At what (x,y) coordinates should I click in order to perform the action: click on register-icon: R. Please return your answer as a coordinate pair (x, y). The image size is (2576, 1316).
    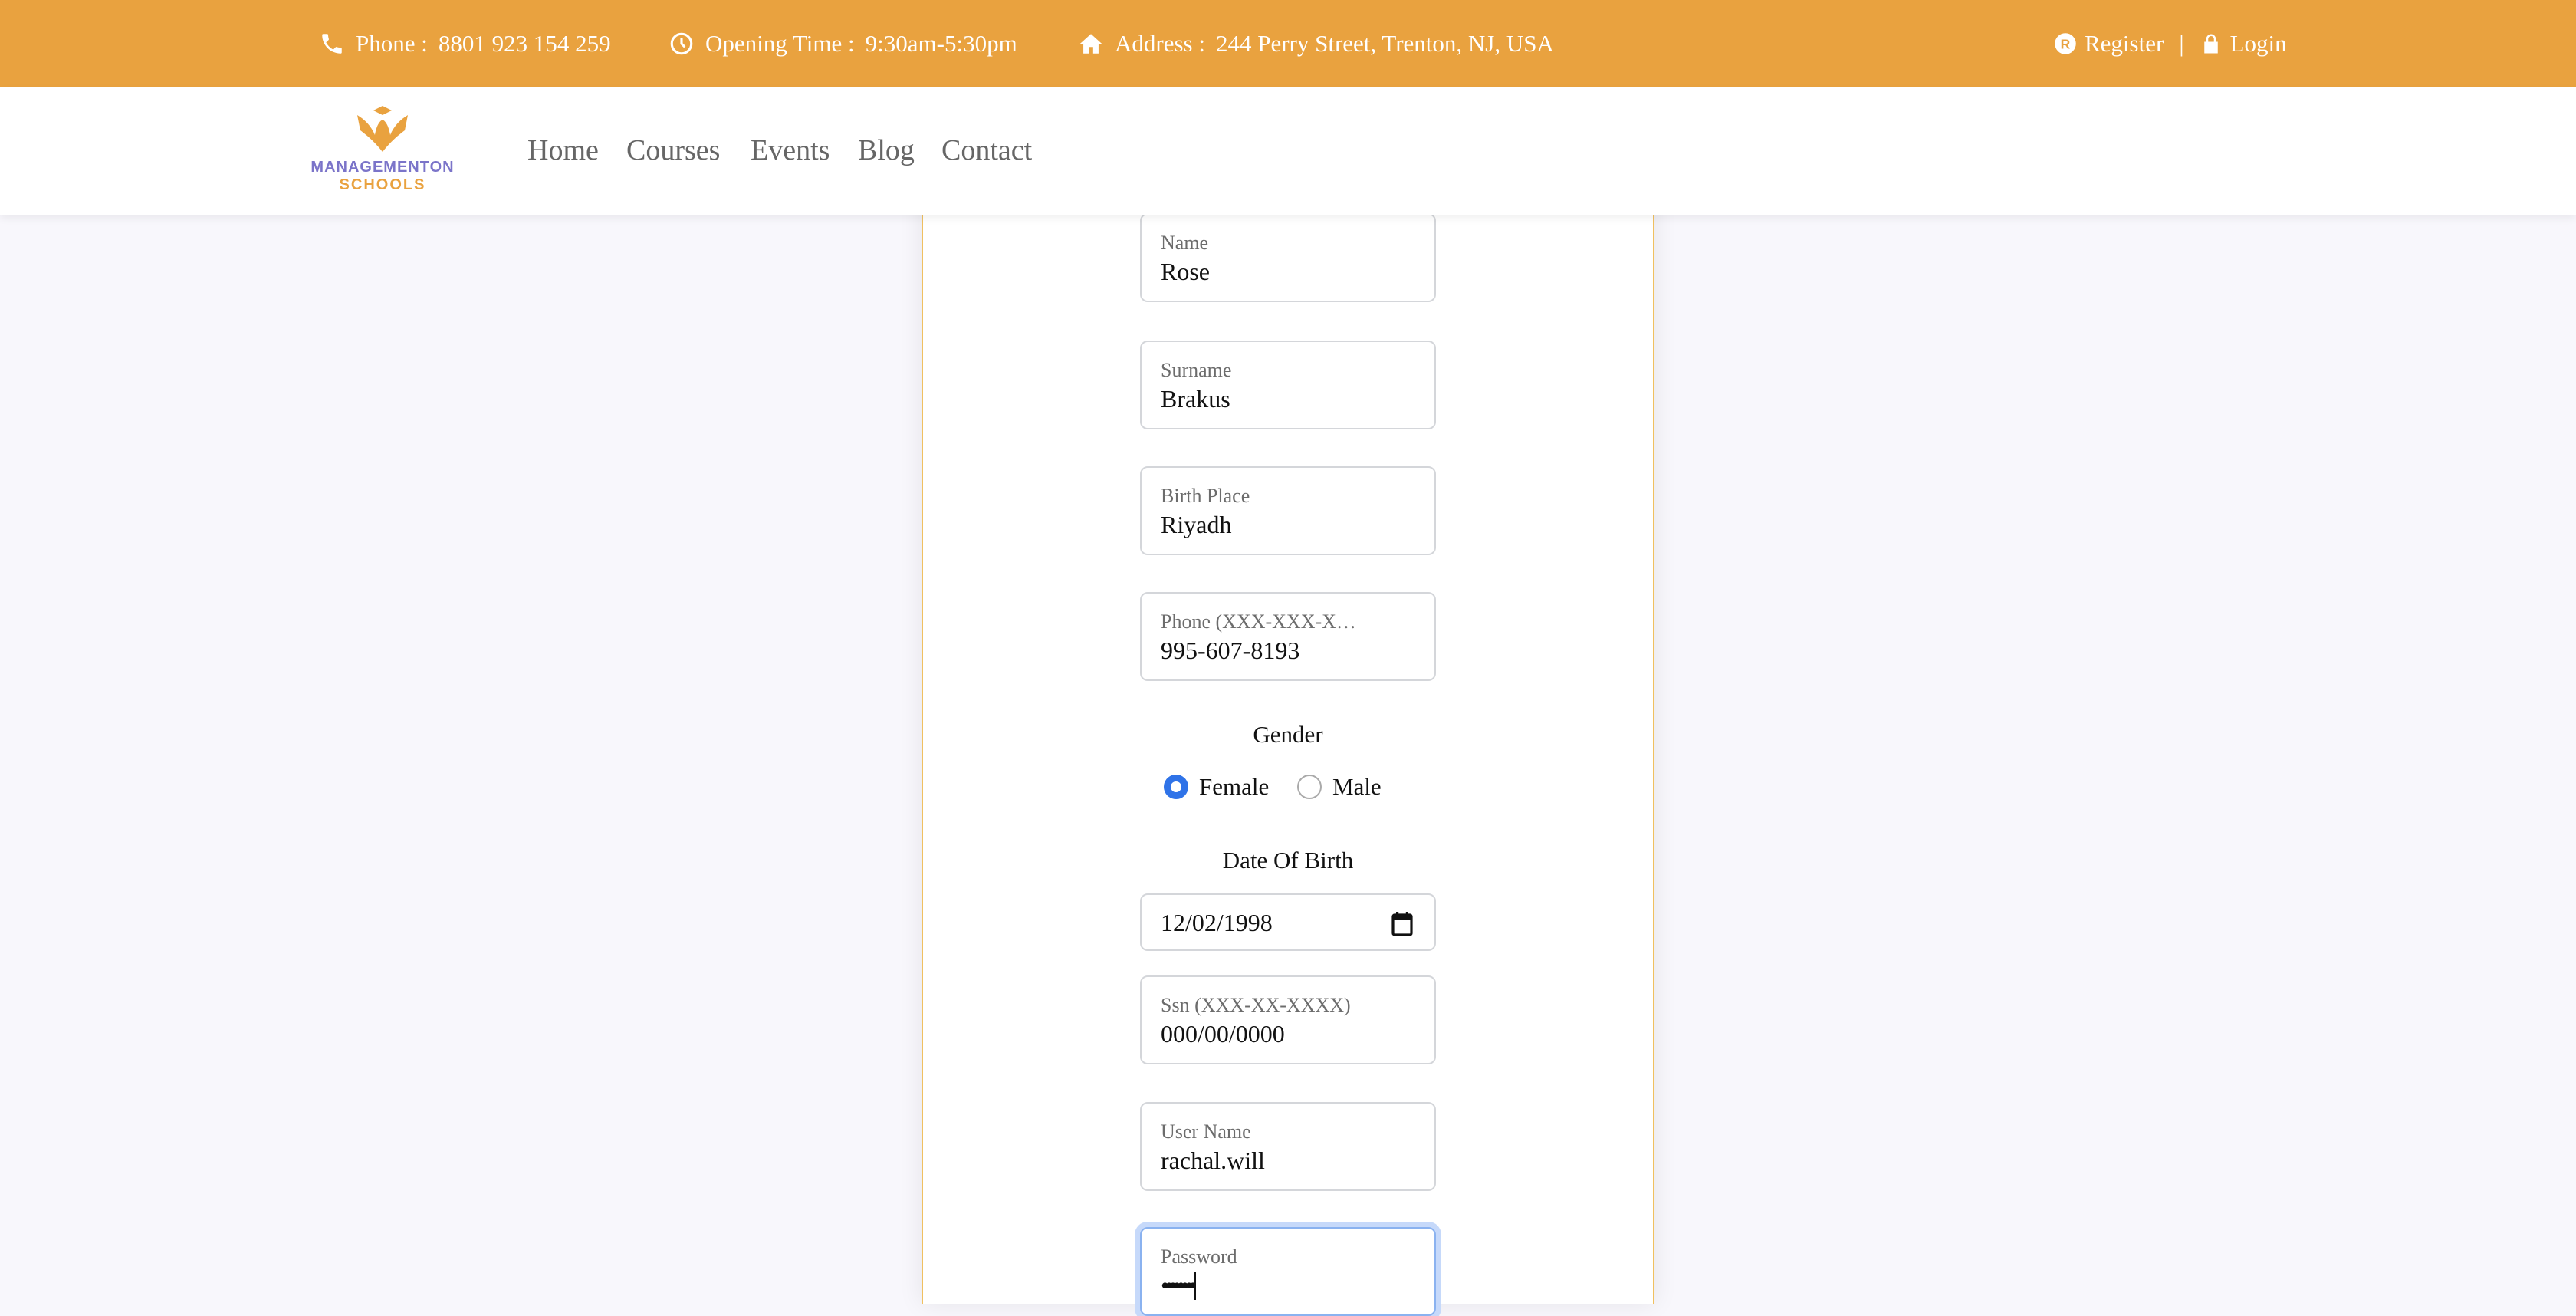
    Looking at the image, I should click on (2065, 43).